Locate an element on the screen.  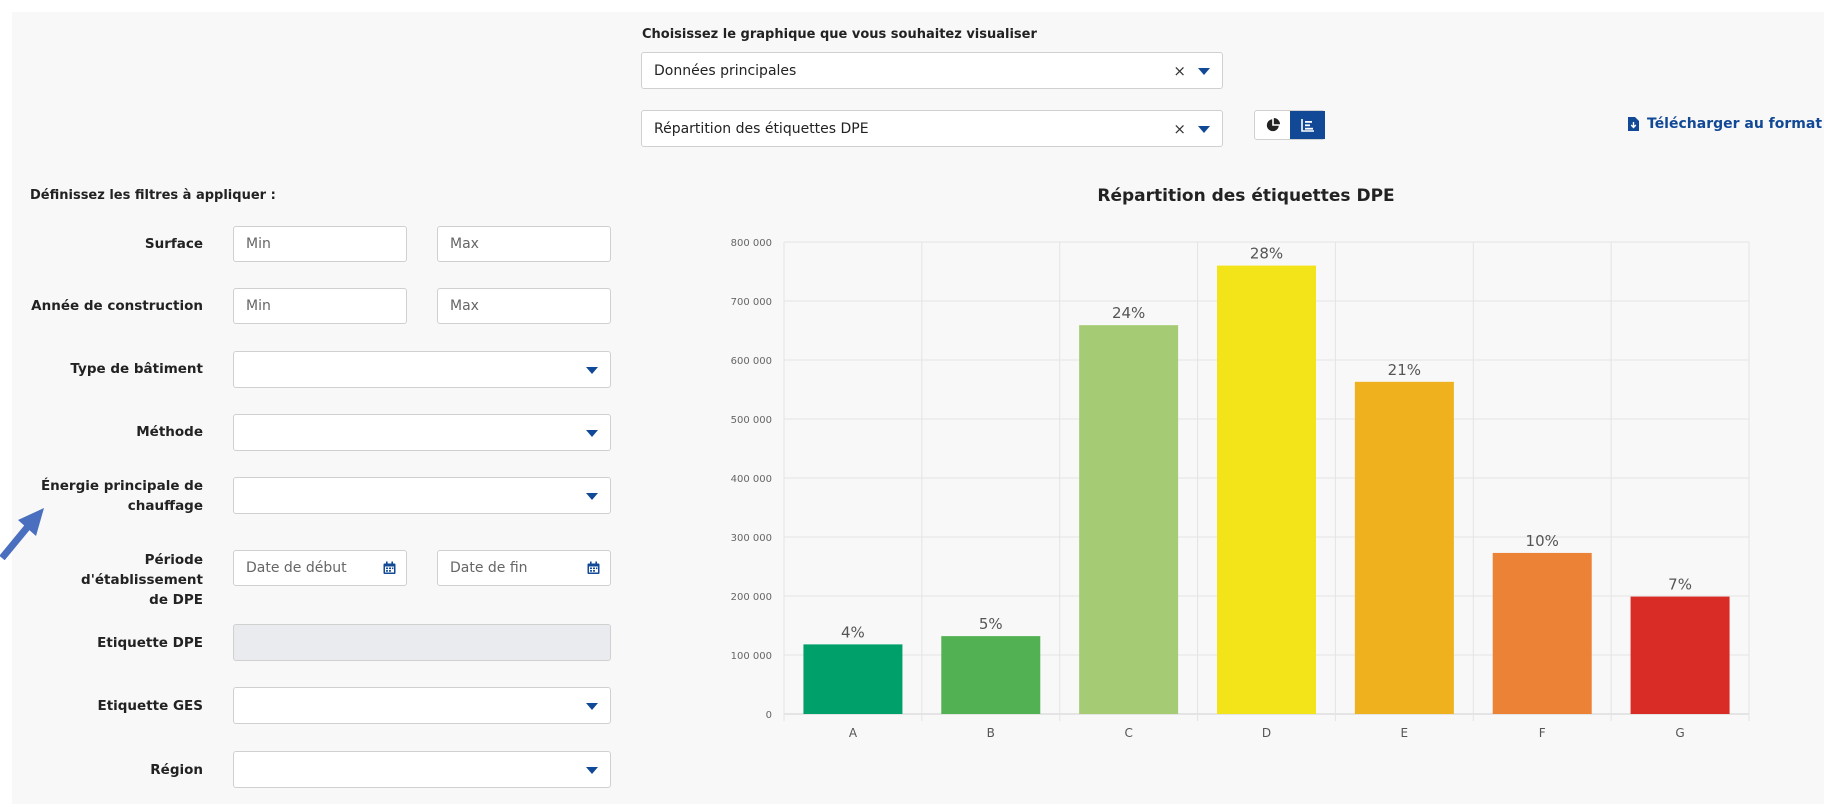
etiquette-ges-label: Etiquette GES is located at coordinates (150, 706).